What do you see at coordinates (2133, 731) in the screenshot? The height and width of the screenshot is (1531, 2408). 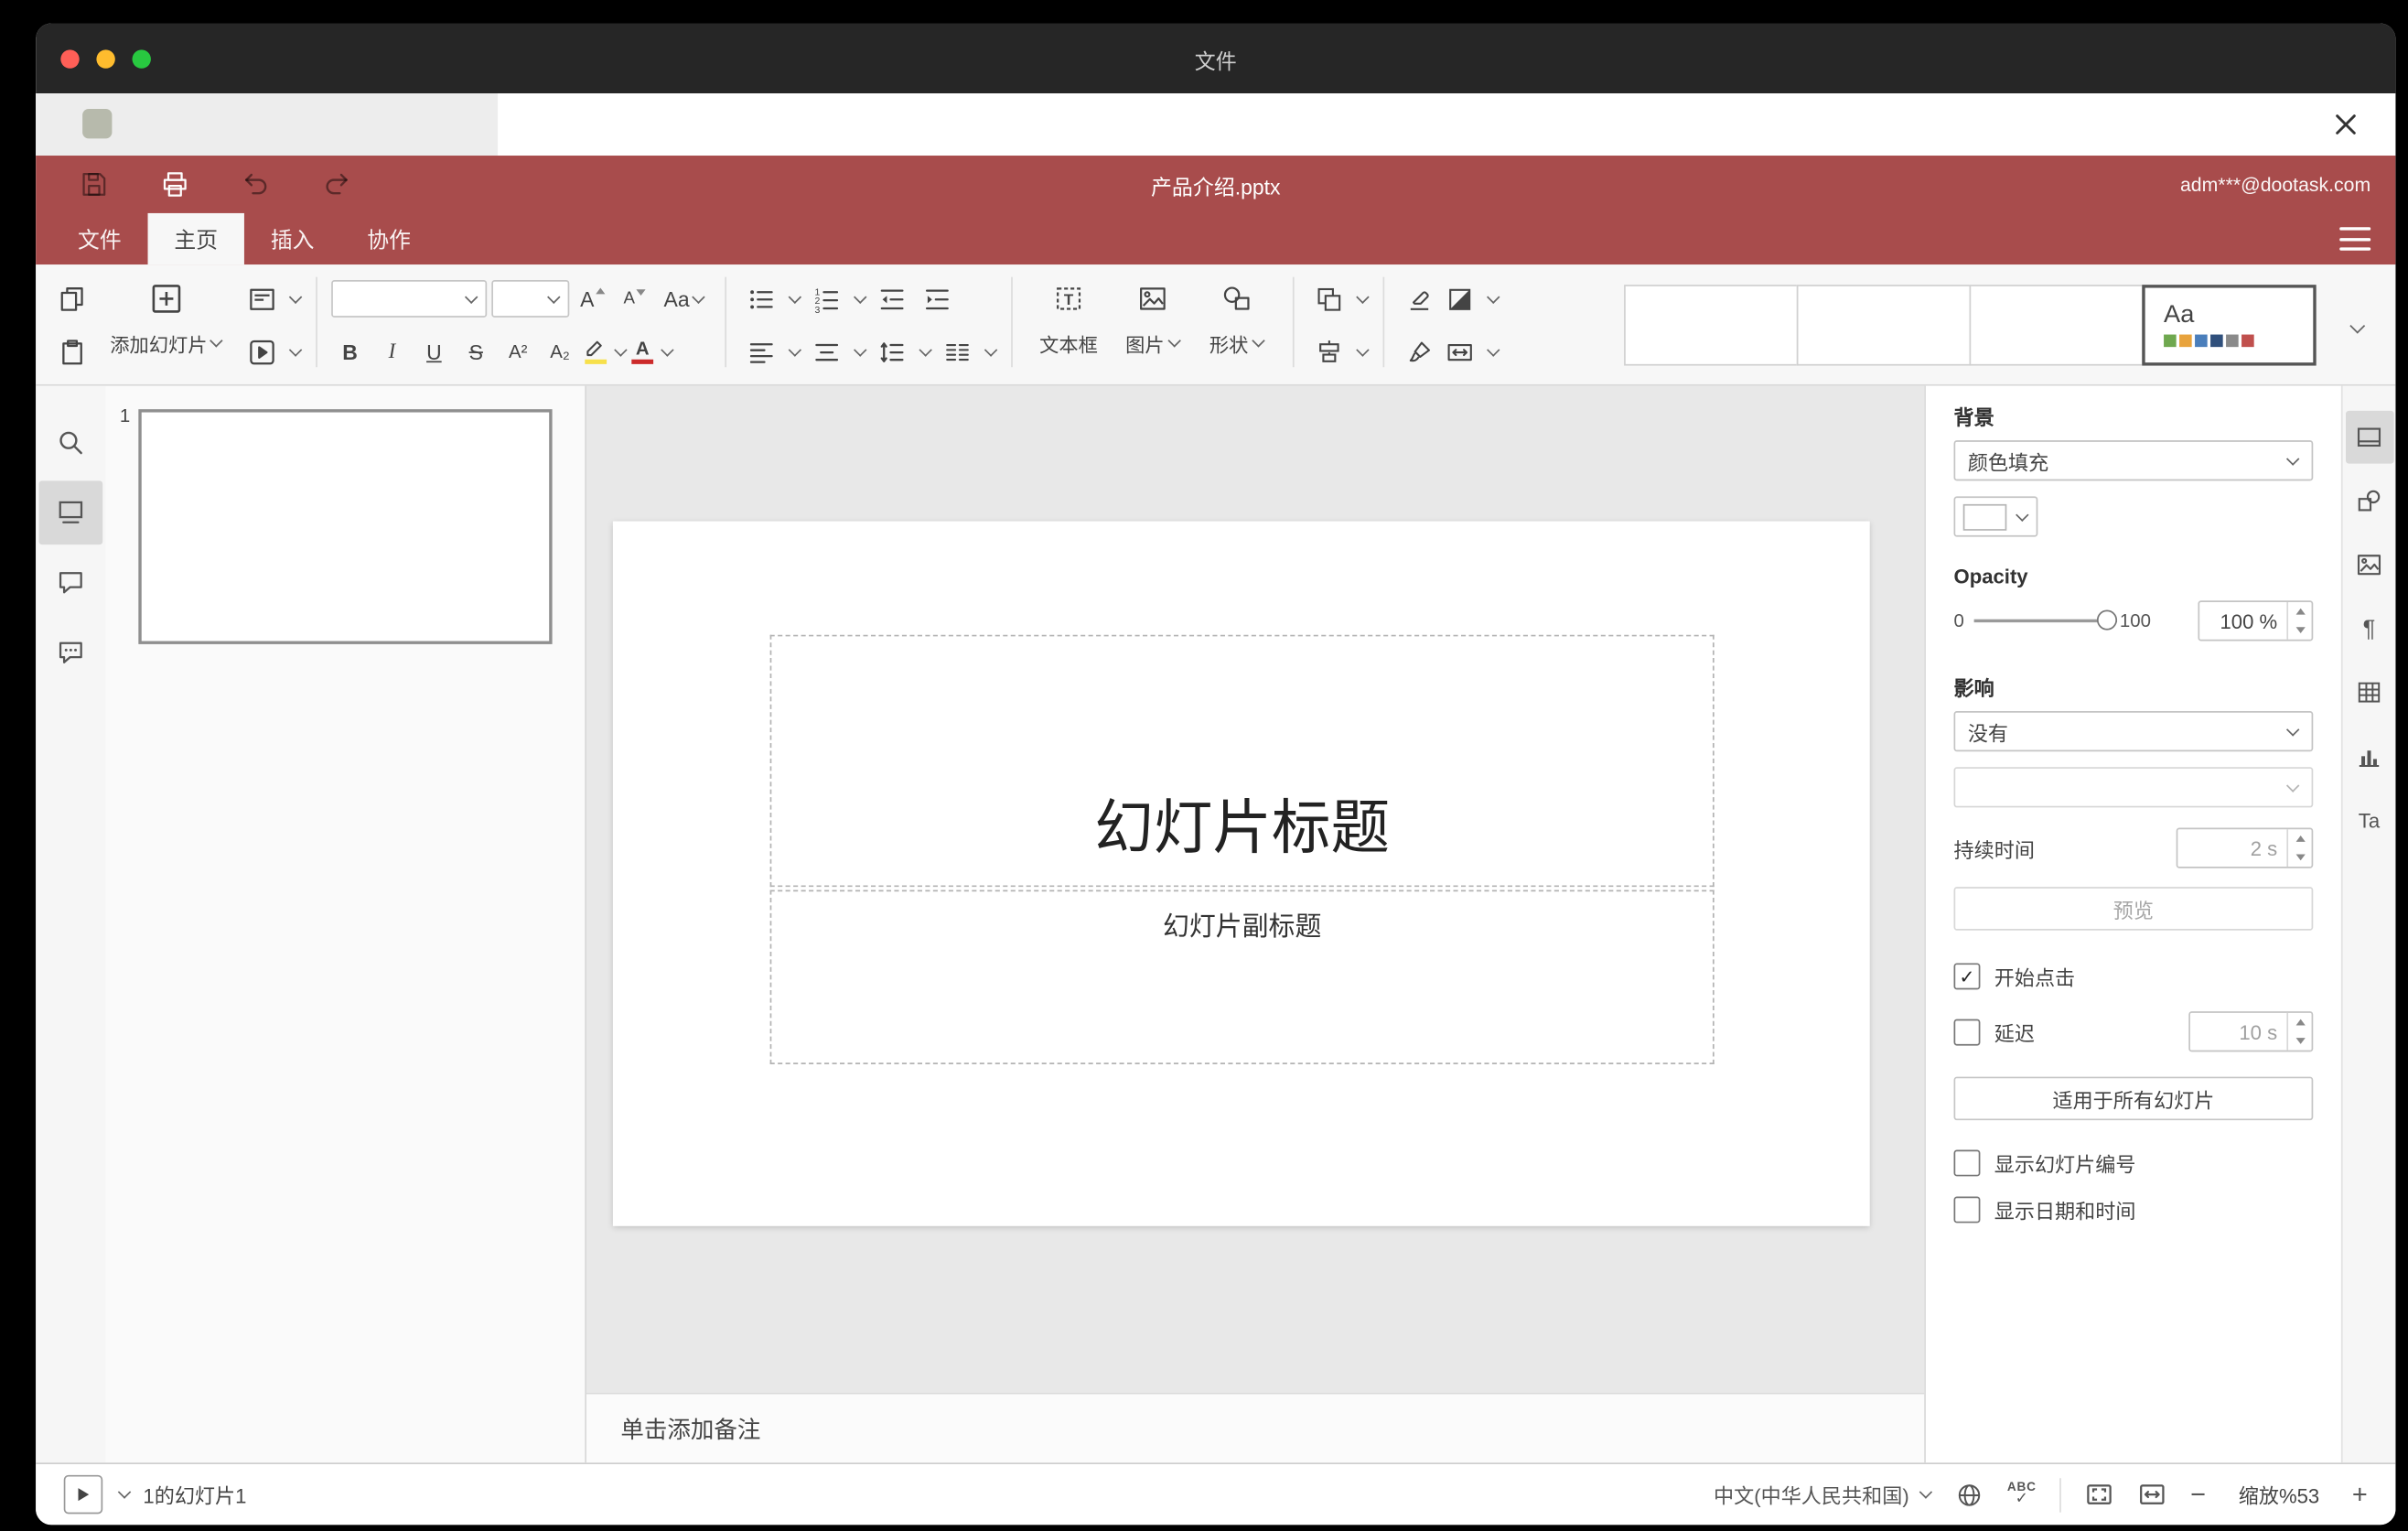 I see `effect-select: 没有` at bounding box center [2133, 731].